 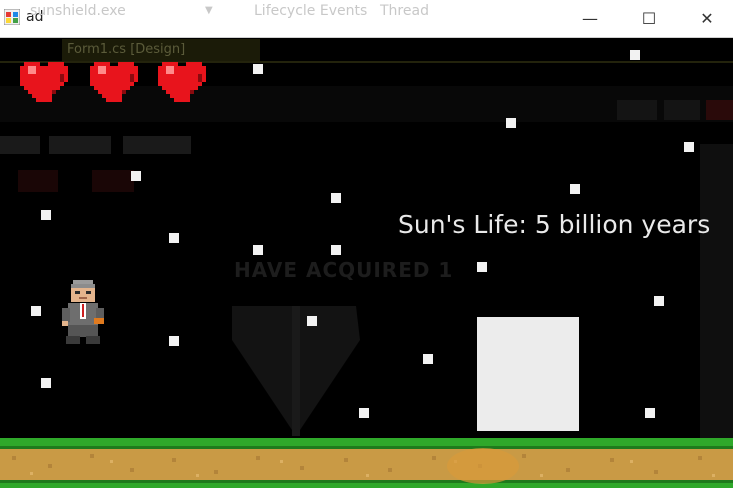 I want to click on ghost-thread-label: Thread, so click(x=404, y=11).